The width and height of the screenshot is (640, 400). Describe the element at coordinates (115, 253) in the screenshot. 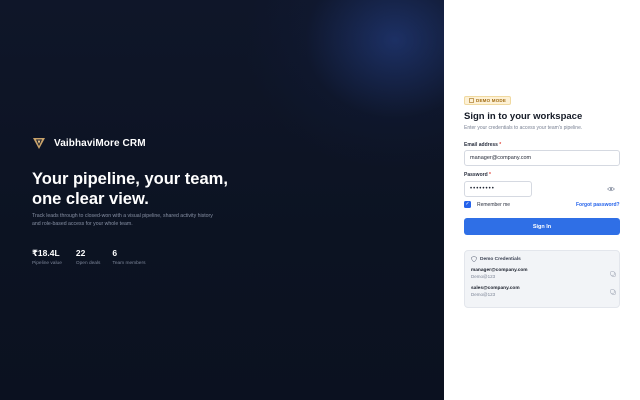

I see `stat-value: 6` at that location.